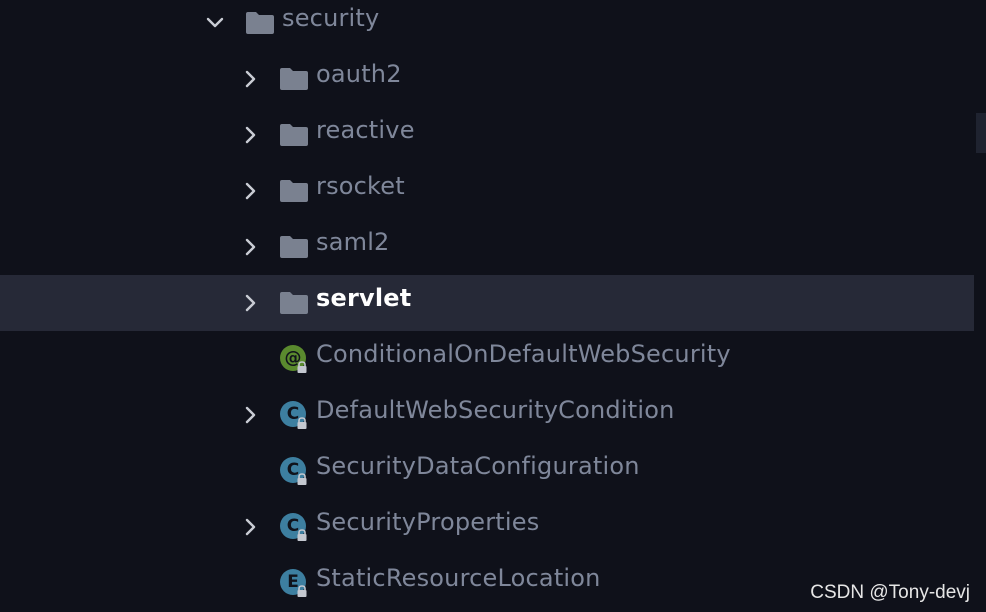  Describe the element at coordinates (487, 25) in the screenshot. I see `tree-node-security: security` at that location.